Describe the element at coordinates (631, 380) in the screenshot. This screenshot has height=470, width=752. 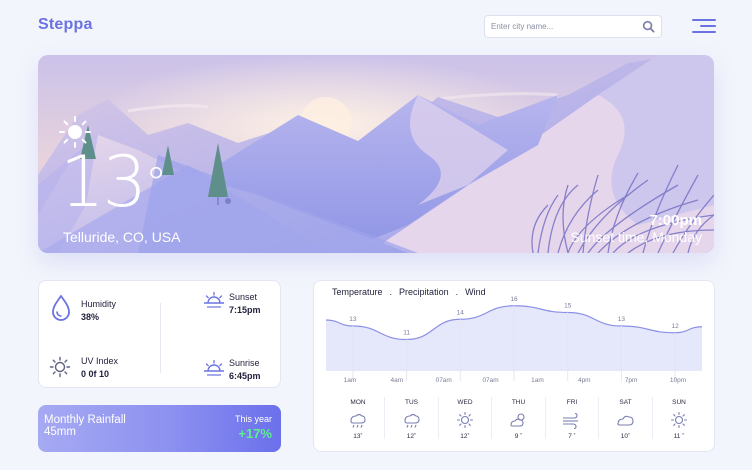
I see `chart-x-tick-label: 7pm` at that location.